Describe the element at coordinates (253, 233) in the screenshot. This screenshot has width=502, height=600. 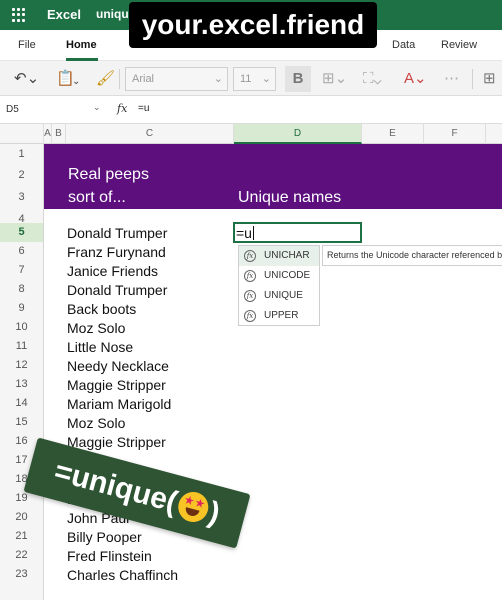
I see `text-cursor` at that location.